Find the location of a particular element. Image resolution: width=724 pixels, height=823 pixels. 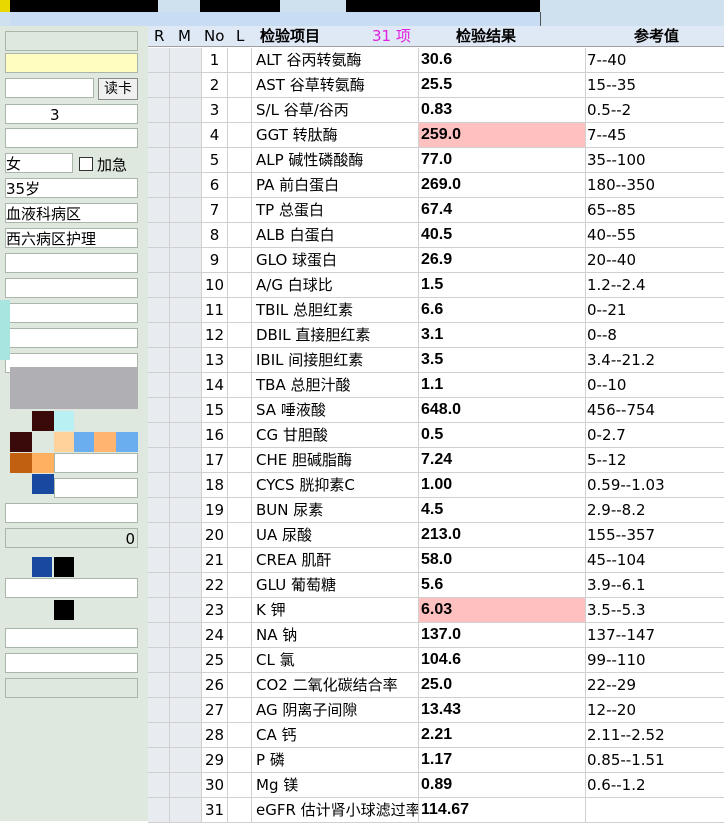

table-row: 5 ALP 碱性磷酸酶 77.0 35--100 is located at coordinates (436, 160).